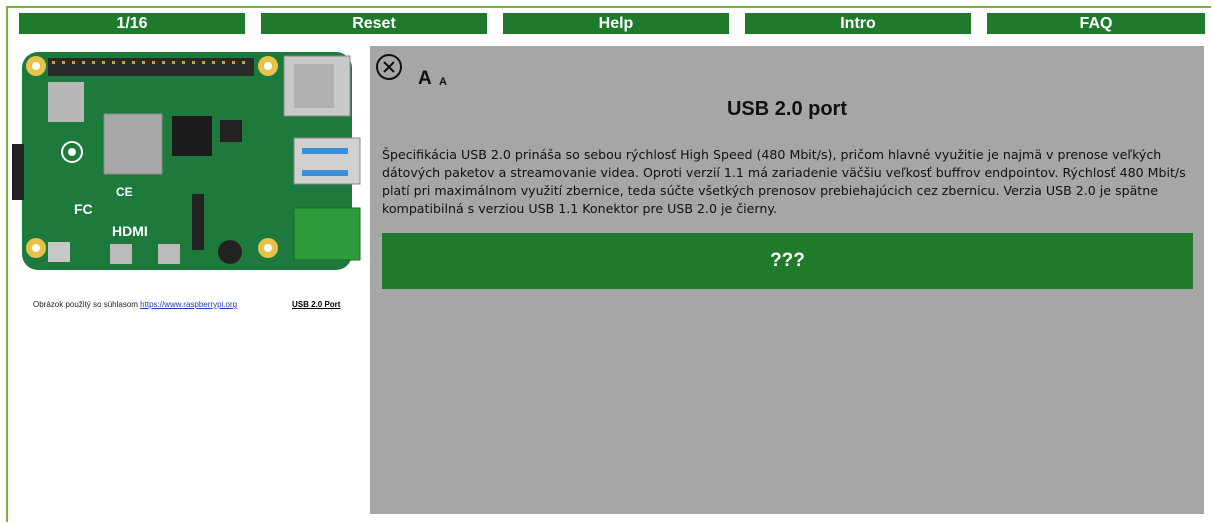  I want to click on close-button, so click(389, 67).